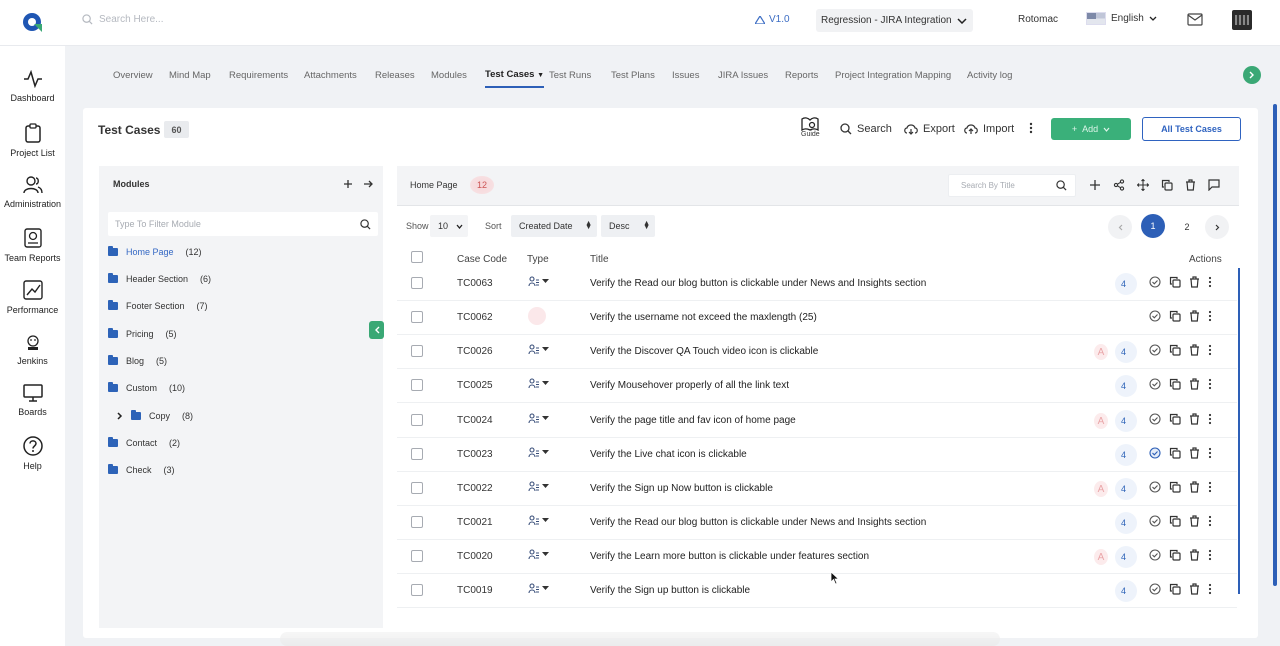 The height and width of the screenshot is (646, 1280). What do you see at coordinates (685, 75) in the screenshot?
I see `tab-issues: Issues` at bounding box center [685, 75].